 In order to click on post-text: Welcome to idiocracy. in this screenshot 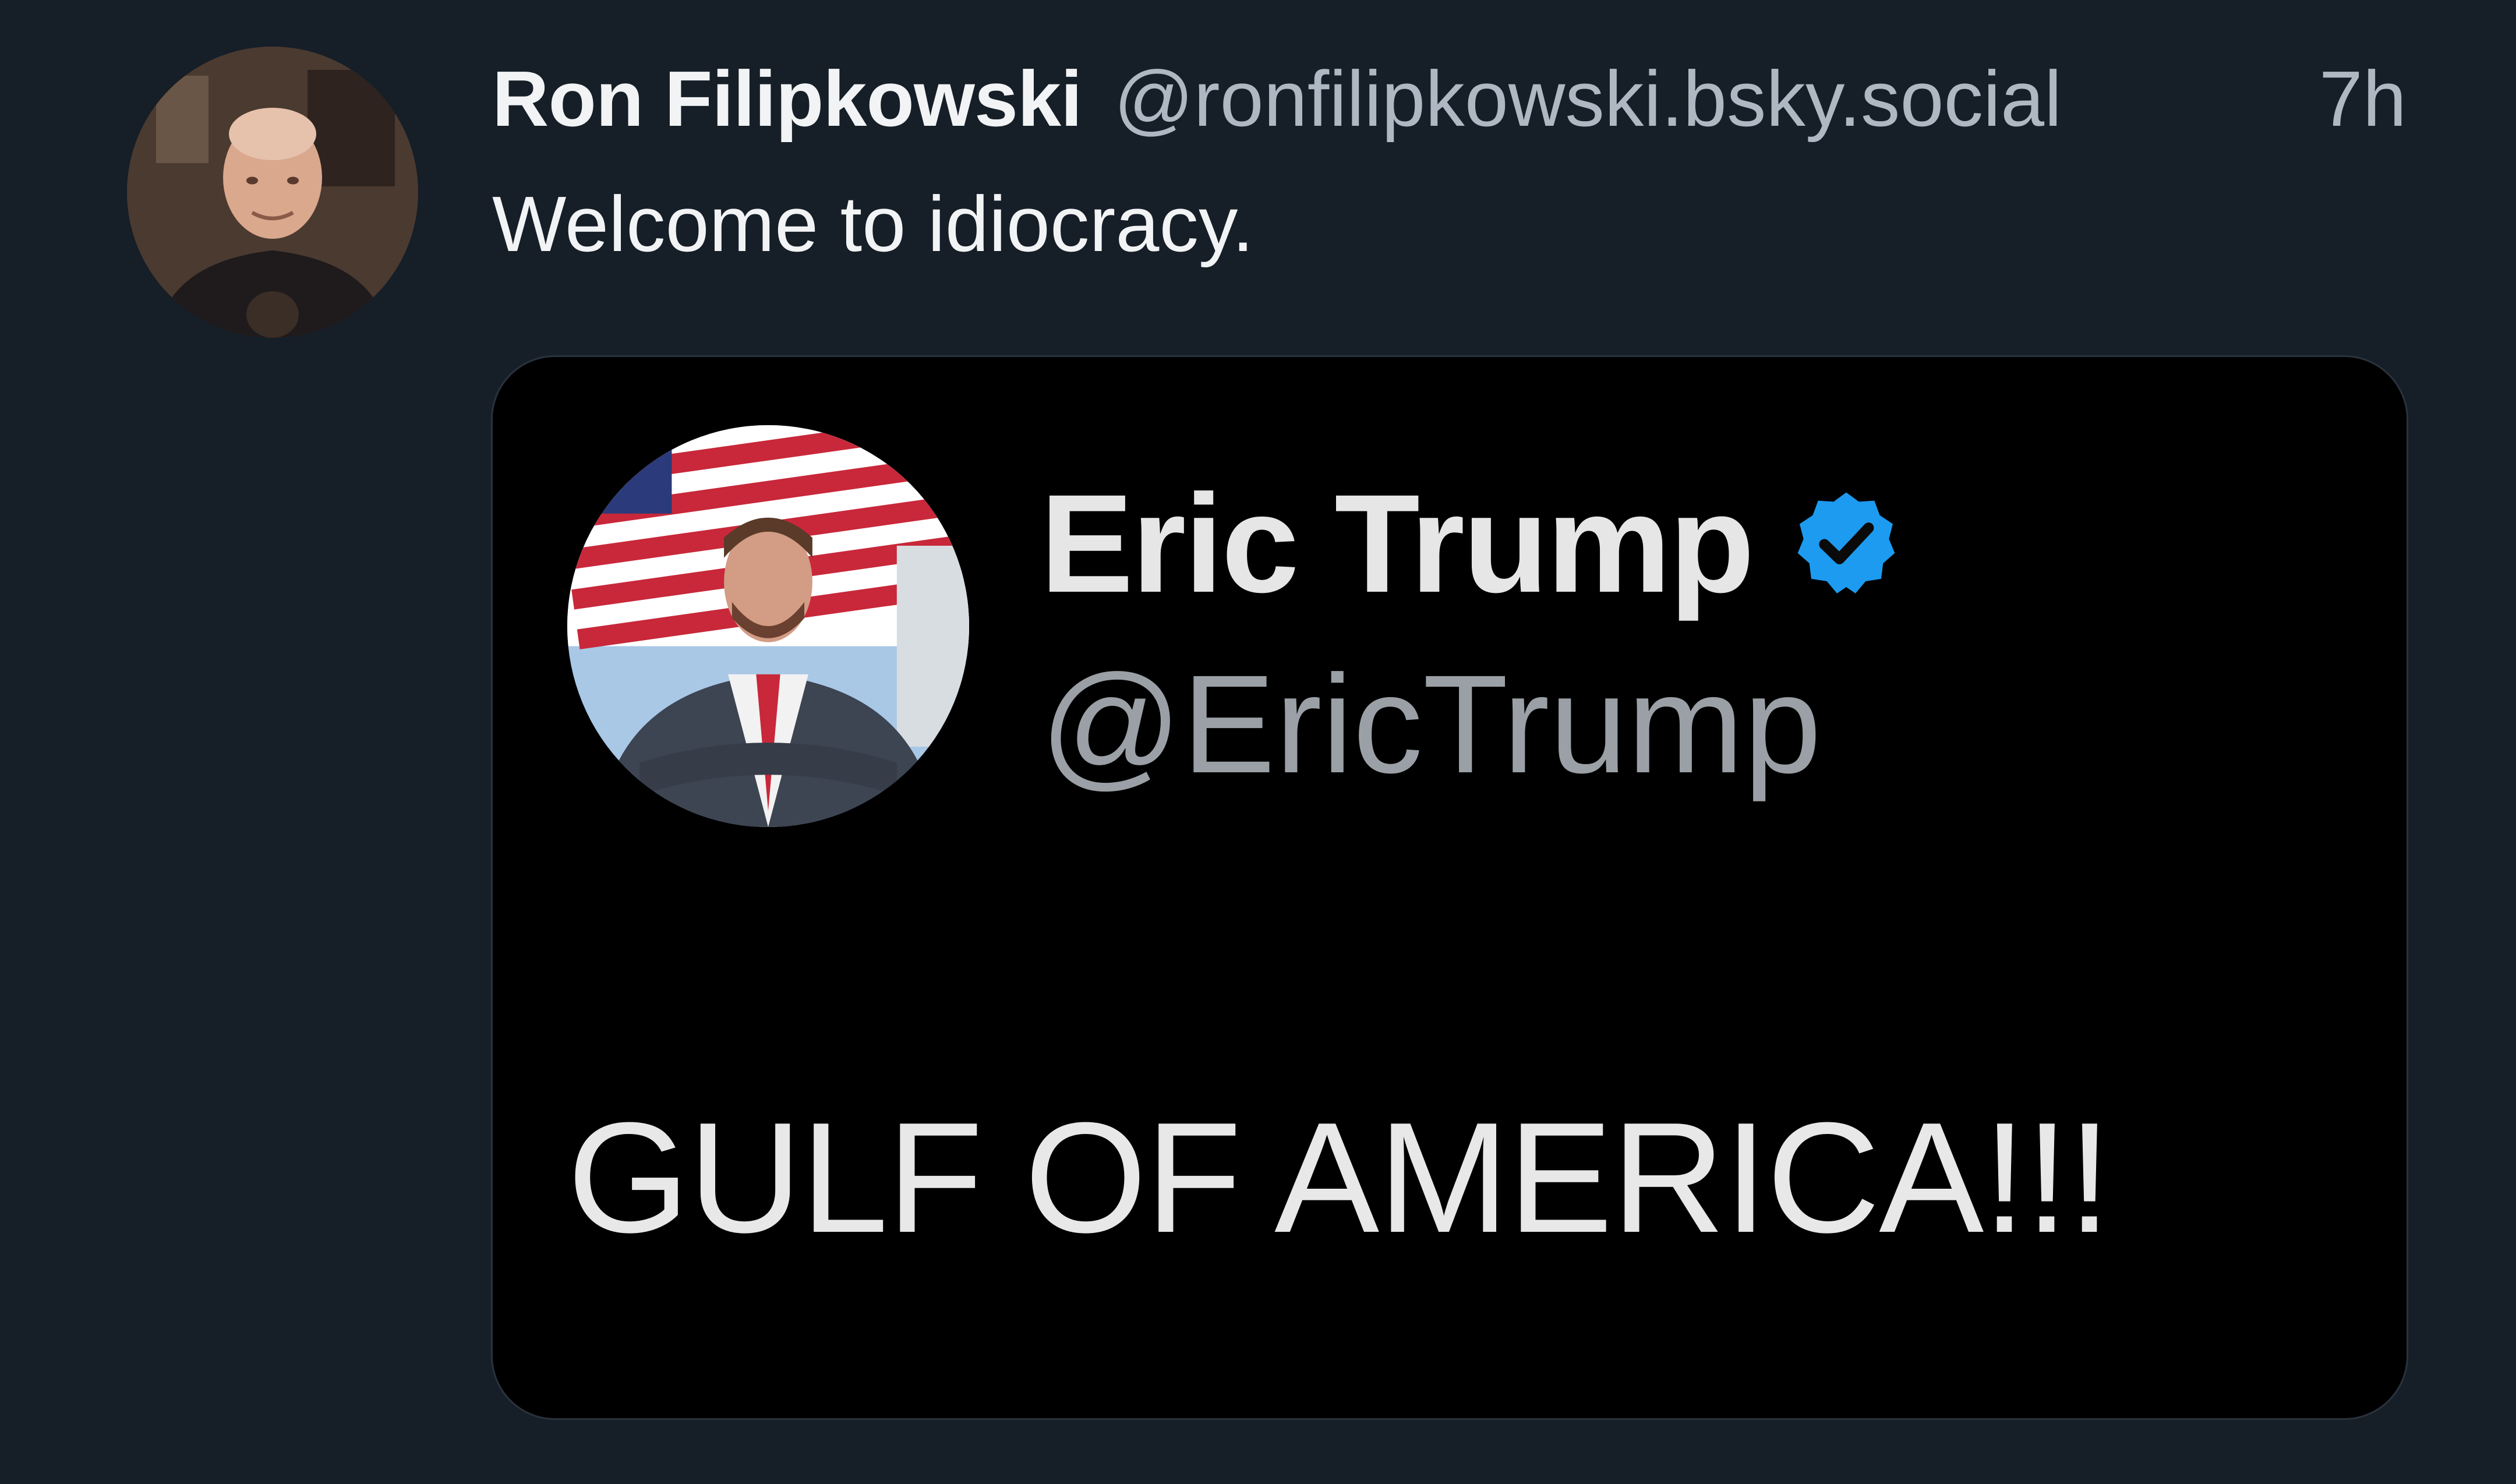, I will do `click(873, 224)`.